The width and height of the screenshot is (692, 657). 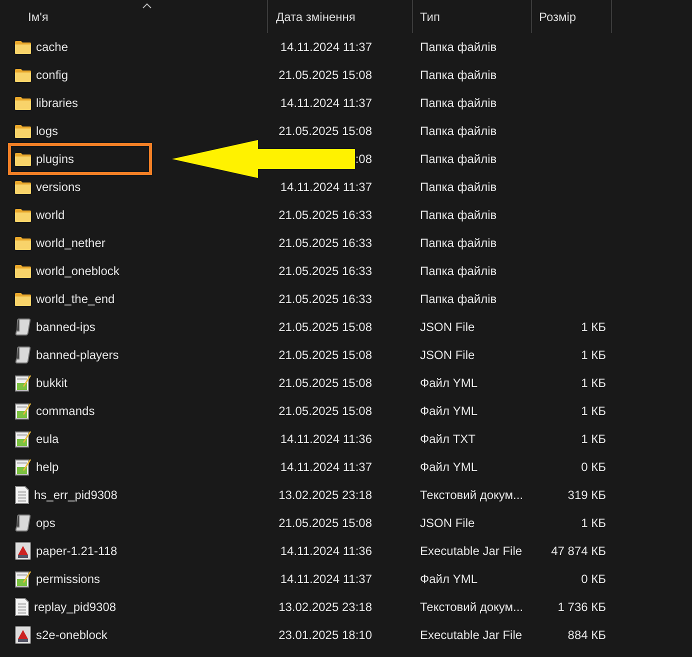 What do you see at coordinates (430, 17) in the screenshot?
I see `column-header: Тип` at bounding box center [430, 17].